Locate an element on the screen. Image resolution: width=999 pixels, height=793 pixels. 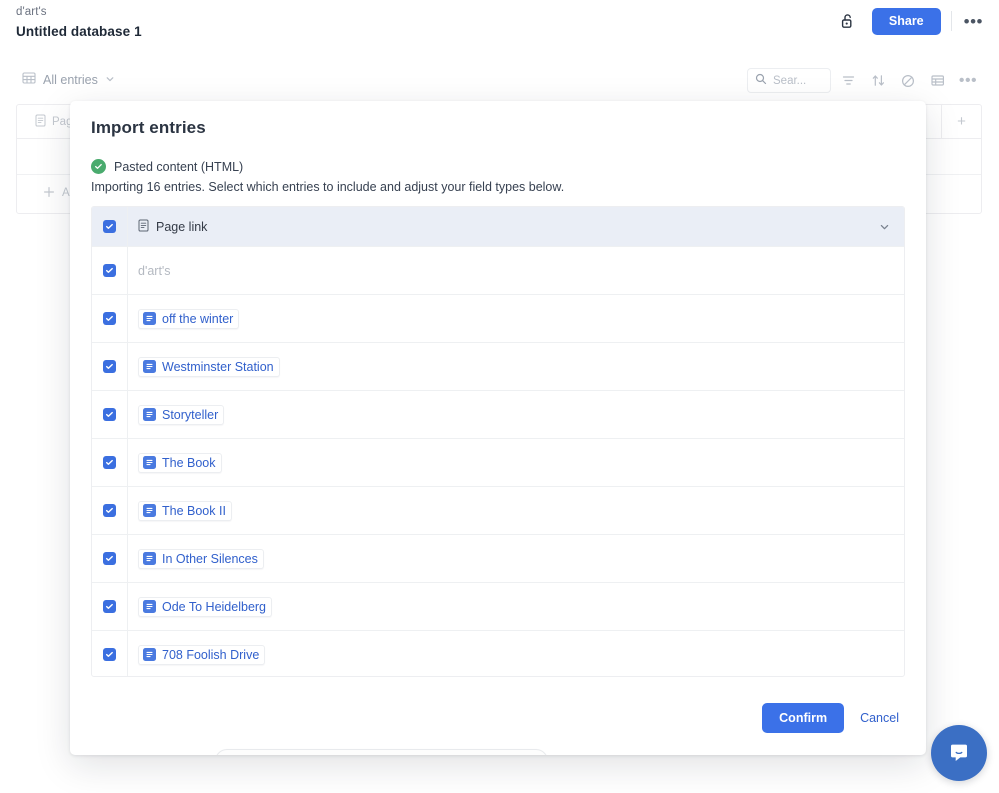
select-all-cell is located at coordinates (109, 226).